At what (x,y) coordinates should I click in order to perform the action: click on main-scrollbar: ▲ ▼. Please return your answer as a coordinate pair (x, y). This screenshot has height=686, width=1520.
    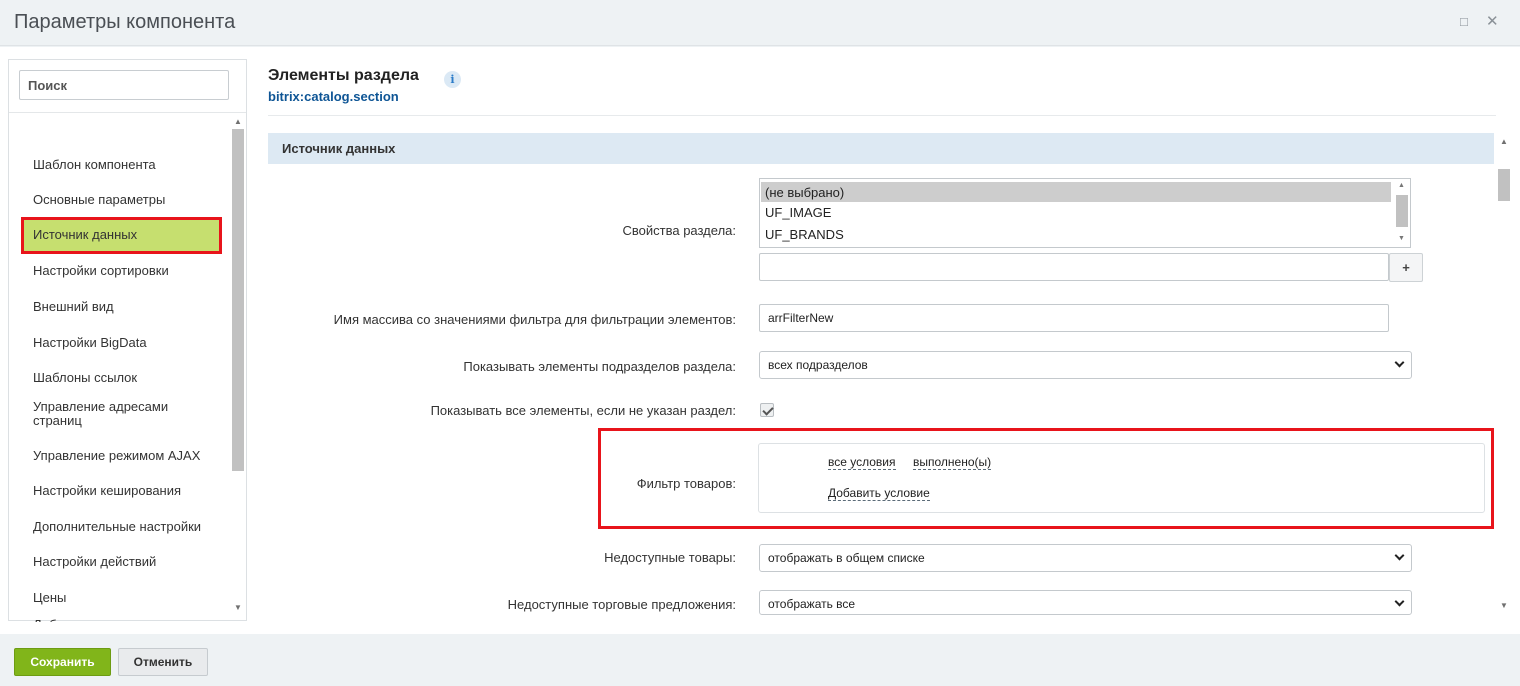
    Looking at the image, I should click on (1504, 377).